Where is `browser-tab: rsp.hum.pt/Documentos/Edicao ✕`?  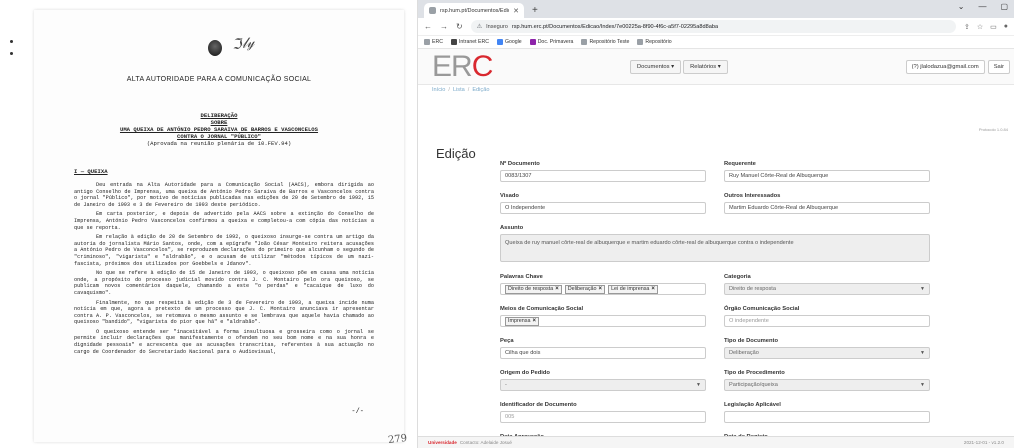 browser-tab: rsp.hum.pt/Documentos/Edicao ✕ is located at coordinates (474, 10).